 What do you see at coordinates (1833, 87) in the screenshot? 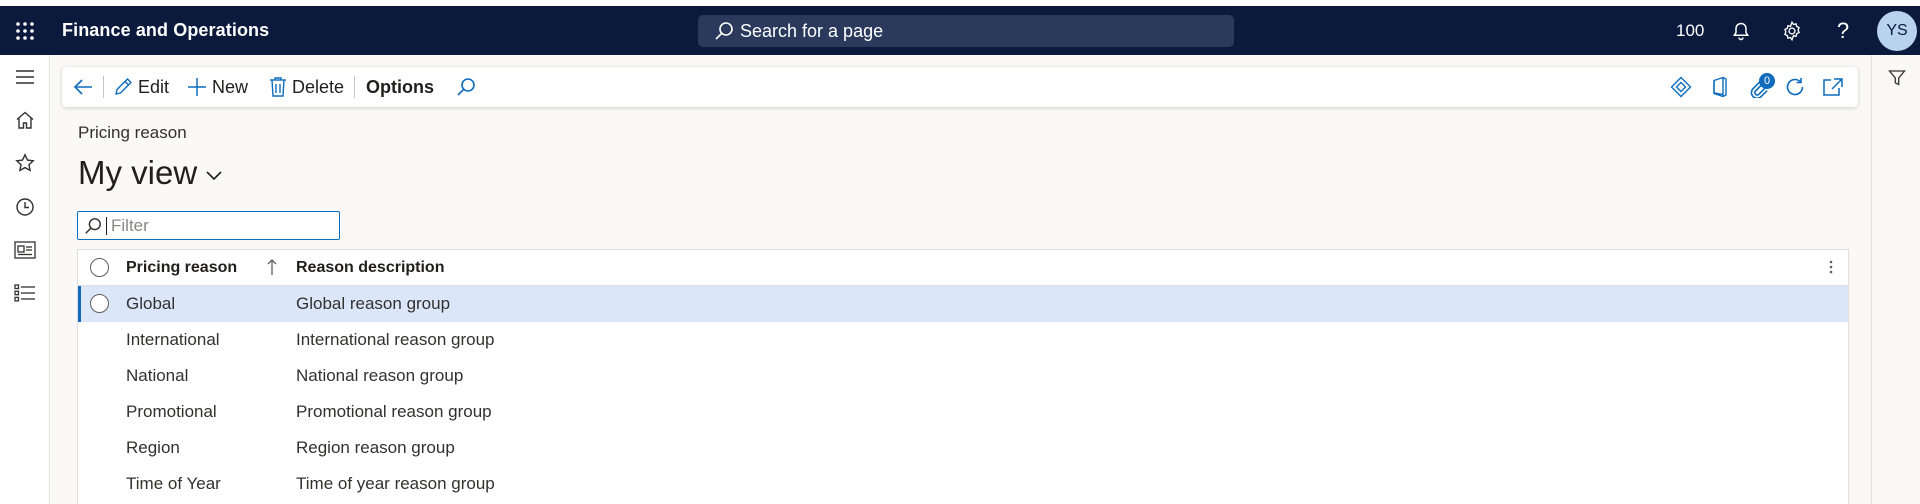
I see `open-new-window-icon` at bounding box center [1833, 87].